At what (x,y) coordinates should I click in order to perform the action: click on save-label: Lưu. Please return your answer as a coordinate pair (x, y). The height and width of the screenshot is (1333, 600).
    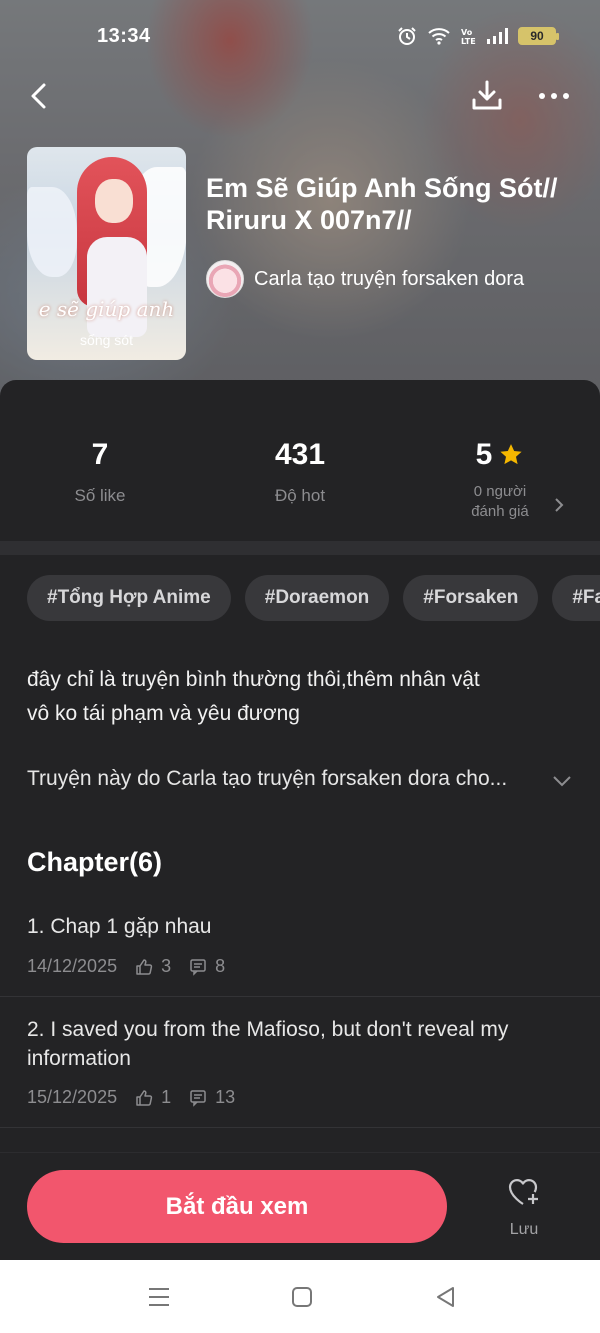
    Looking at the image, I should click on (524, 1229).